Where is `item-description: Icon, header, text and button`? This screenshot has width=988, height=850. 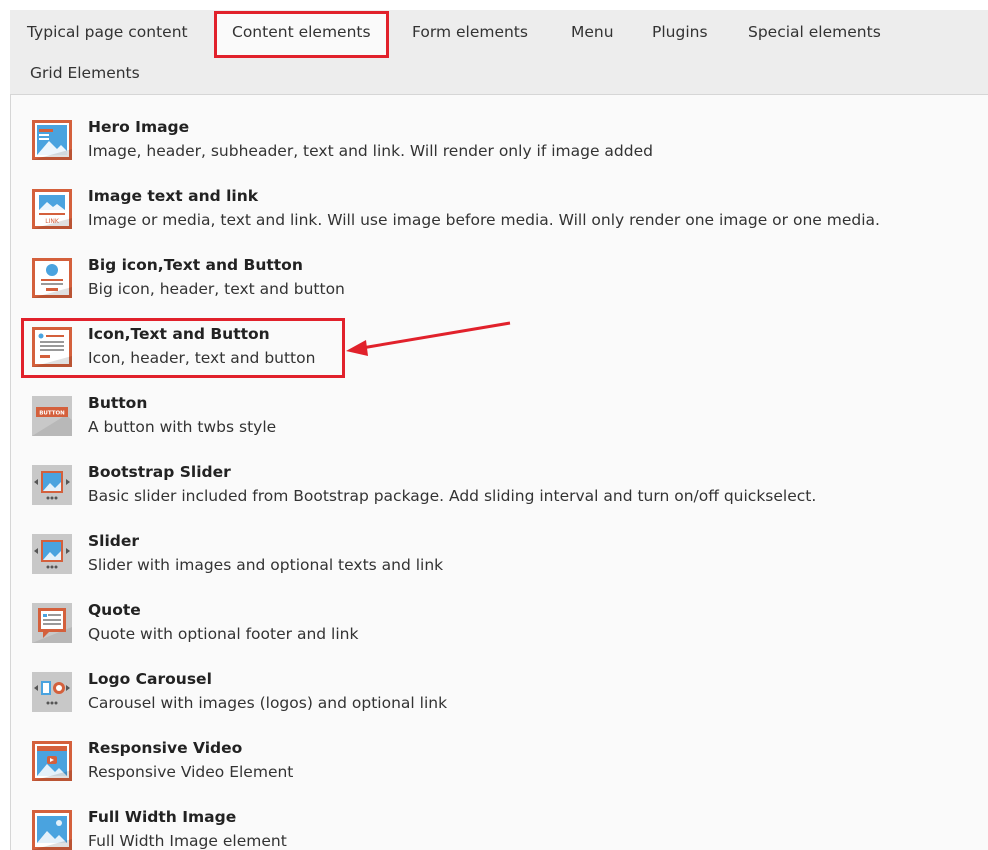 item-description: Icon, header, text and button is located at coordinates (202, 358).